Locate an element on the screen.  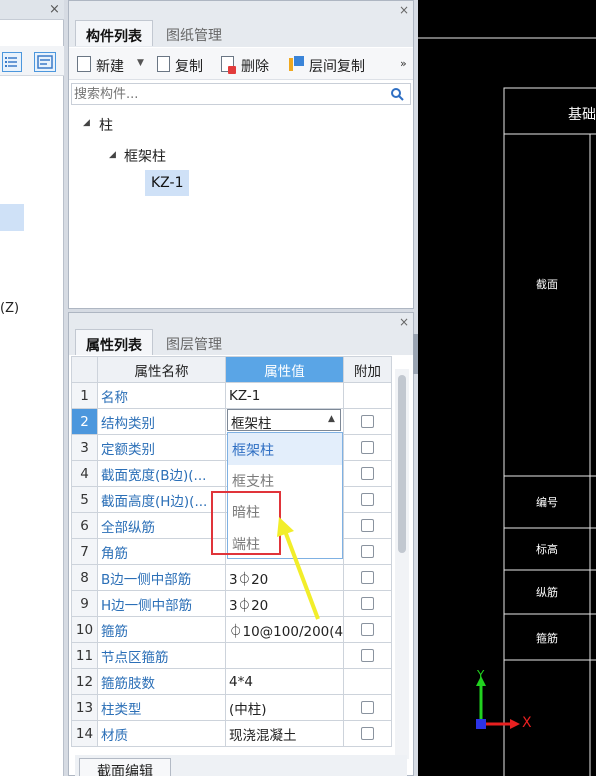
property-name: 材质 is located at coordinates (161, 733).